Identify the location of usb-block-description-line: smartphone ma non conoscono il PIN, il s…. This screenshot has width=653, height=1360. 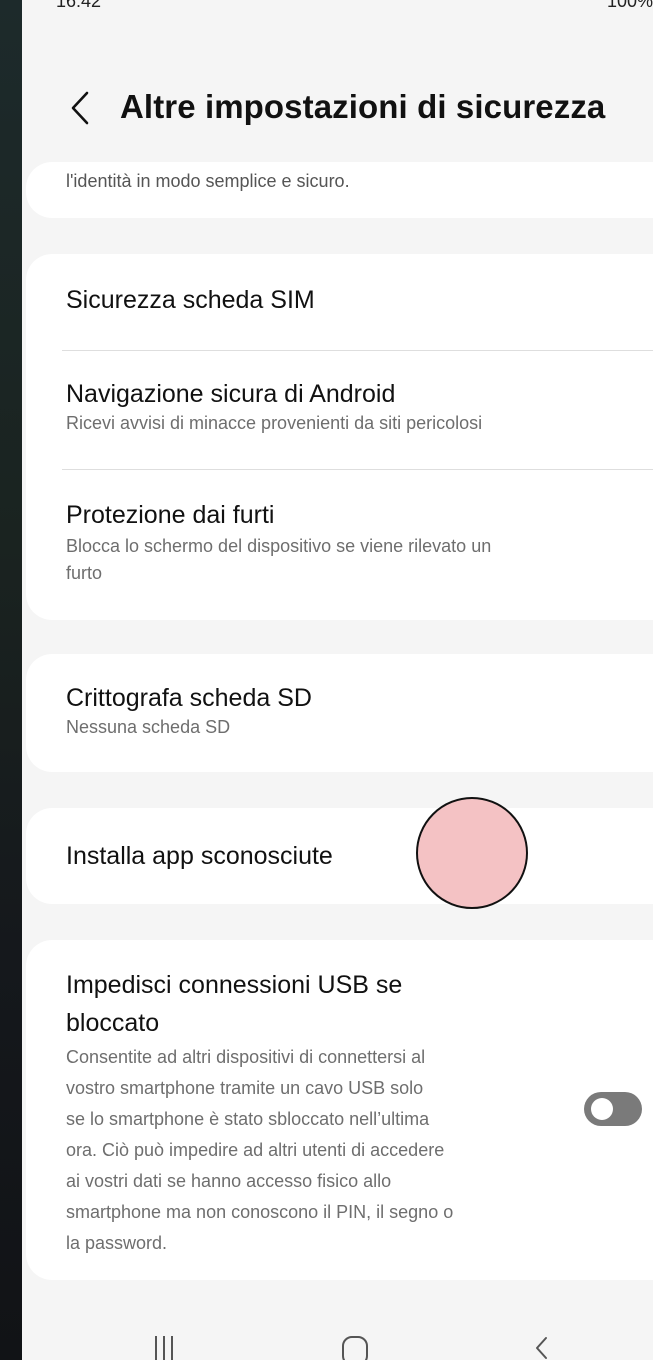
(260, 1212).